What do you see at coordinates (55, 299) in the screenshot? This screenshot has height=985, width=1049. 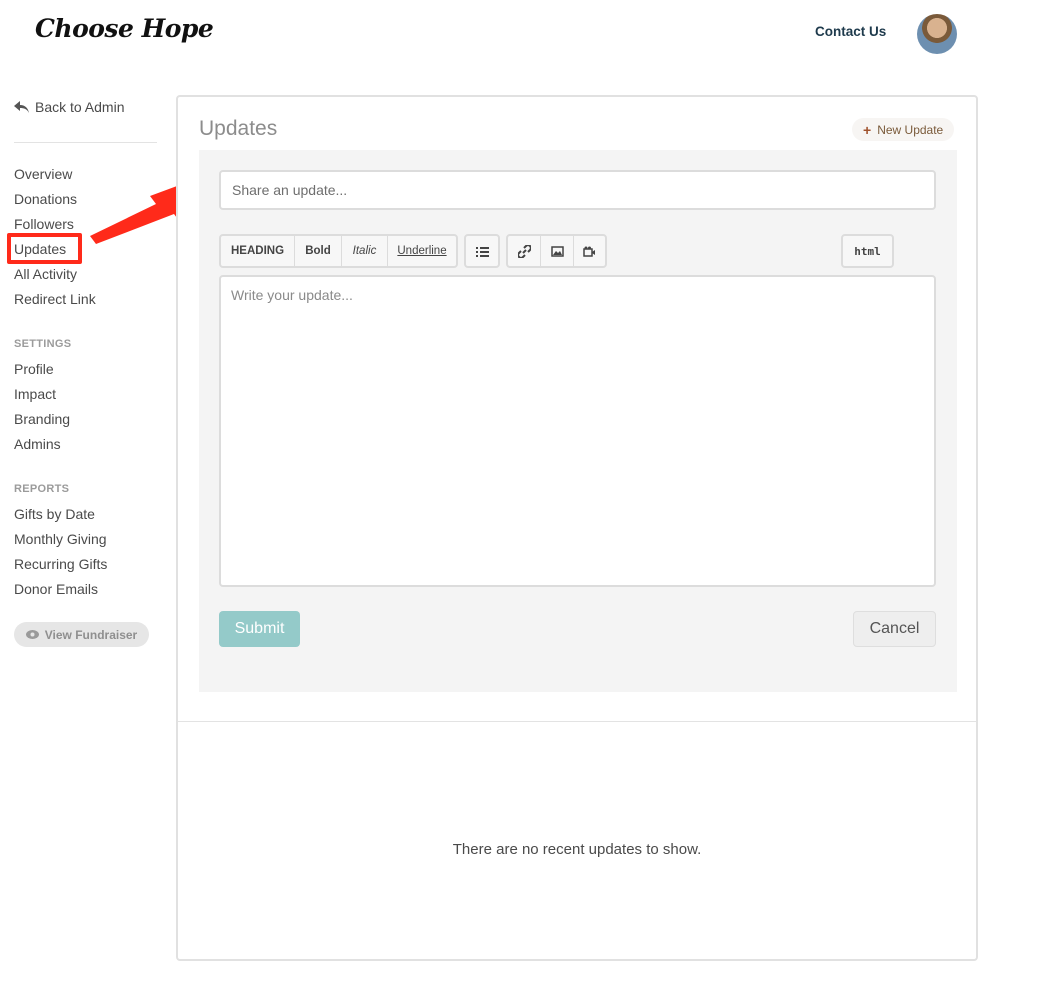 I see `sidebar-item-redirect-link: Redirect Link` at bounding box center [55, 299].